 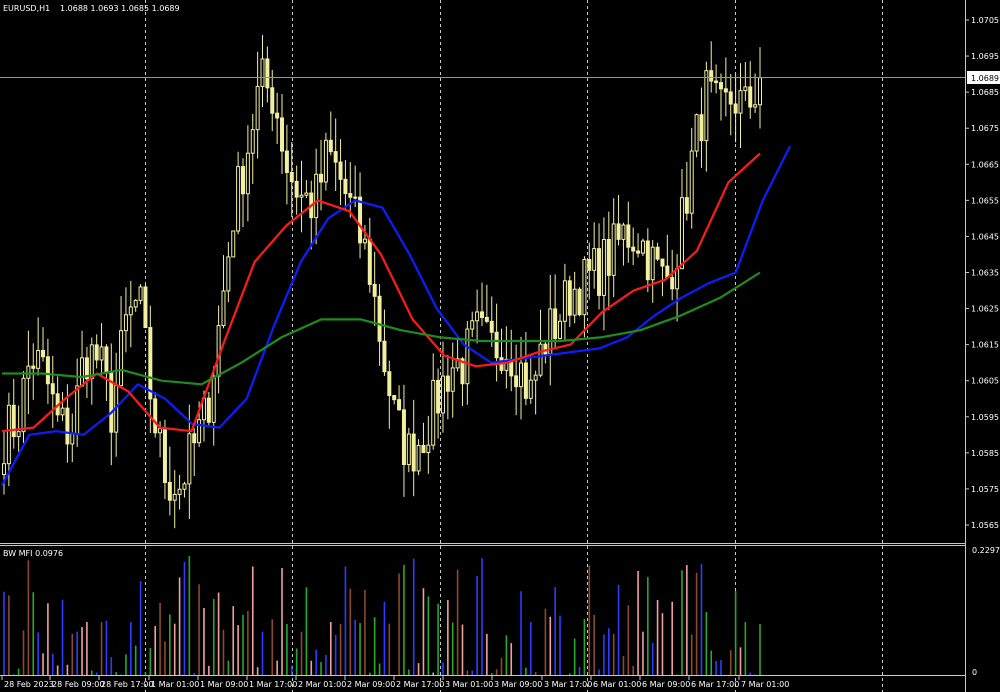 I want to click on indicator-label: BW MFI 0.0976, so click(x=33, y=553).